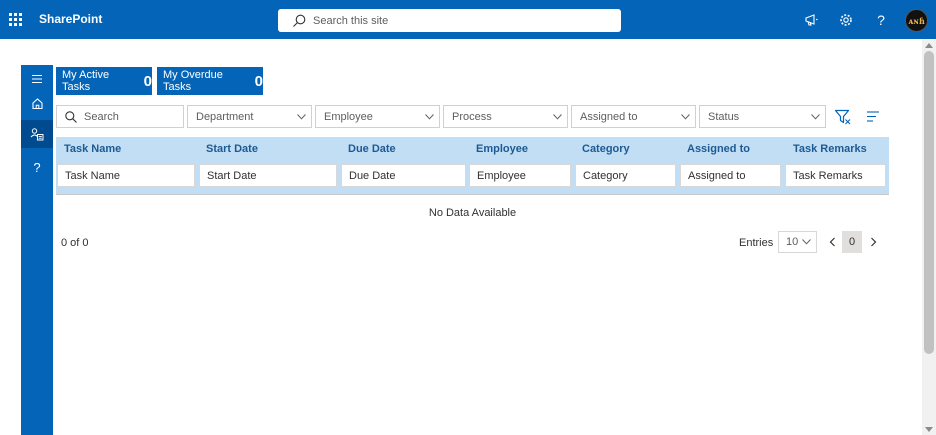  I want to click on search-placeholder: Search, so click(101, 116).